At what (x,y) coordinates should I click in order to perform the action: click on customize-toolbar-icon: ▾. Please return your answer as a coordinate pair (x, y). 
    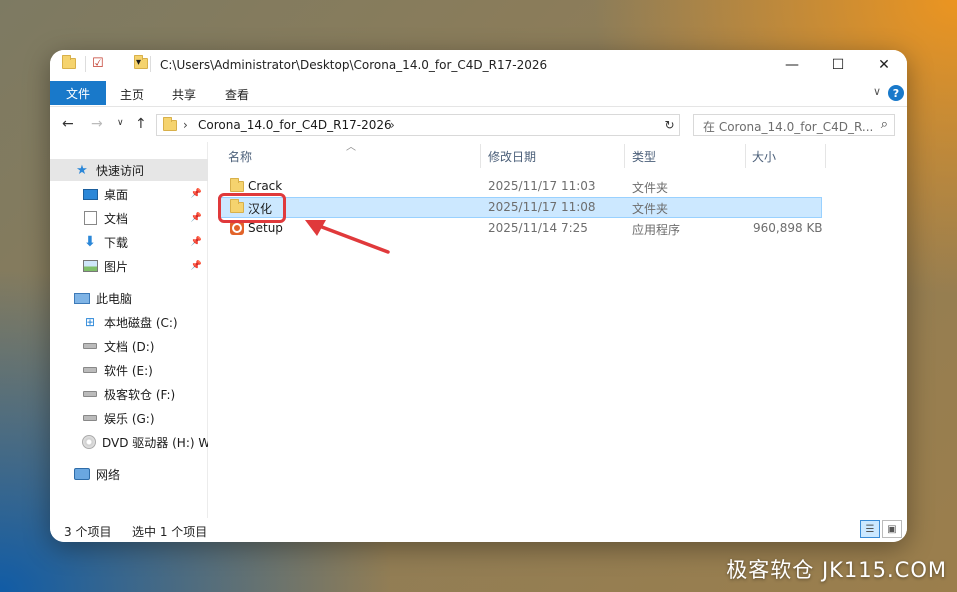
    Looking at the image, I should click on (138, 62).